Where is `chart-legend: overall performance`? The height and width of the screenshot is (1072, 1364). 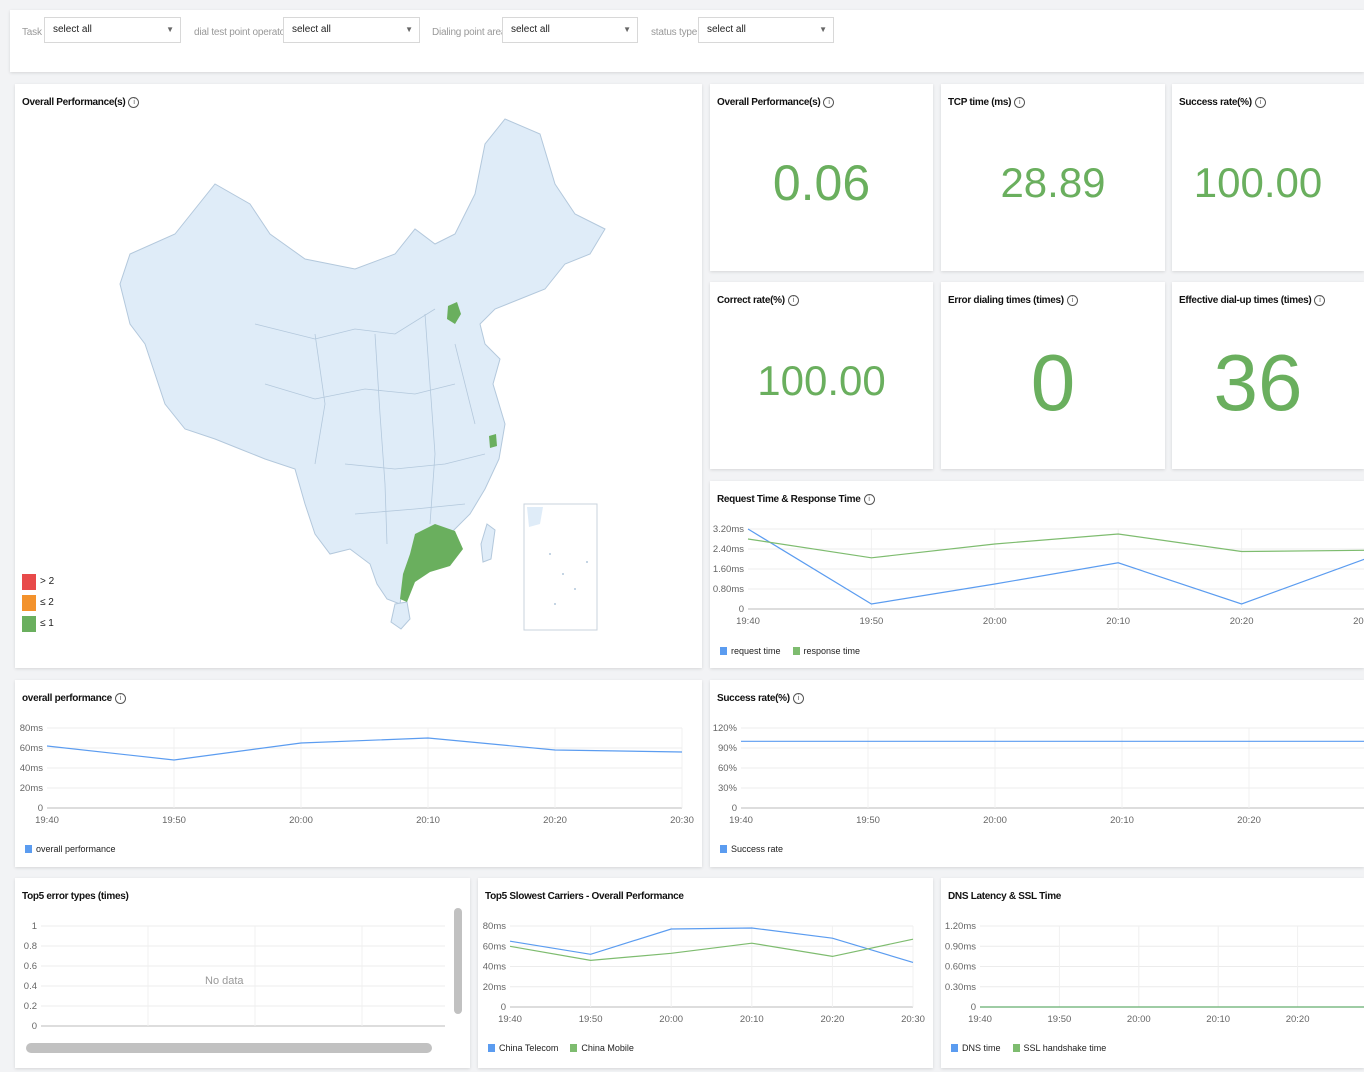
chart-legend: overall performance is located at coordinates (76, 849).